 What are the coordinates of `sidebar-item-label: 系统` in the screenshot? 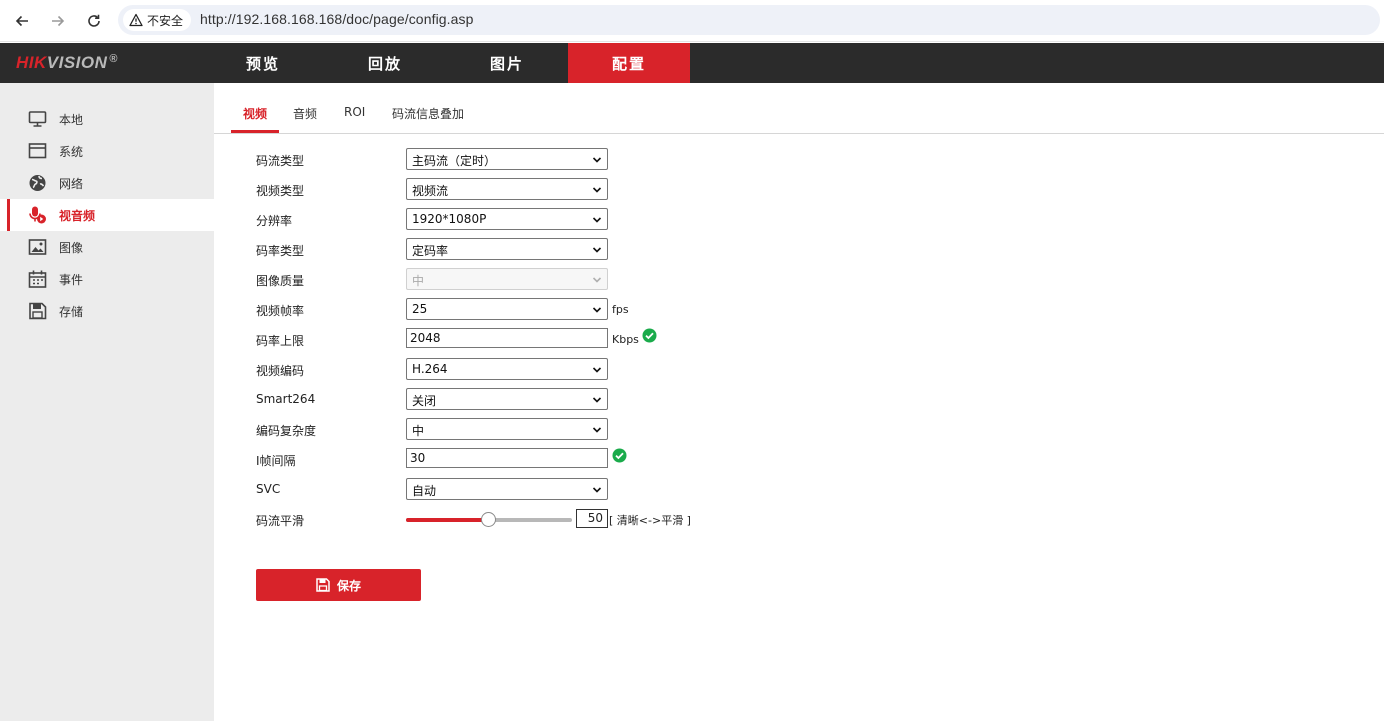 It's located at (71, 152).